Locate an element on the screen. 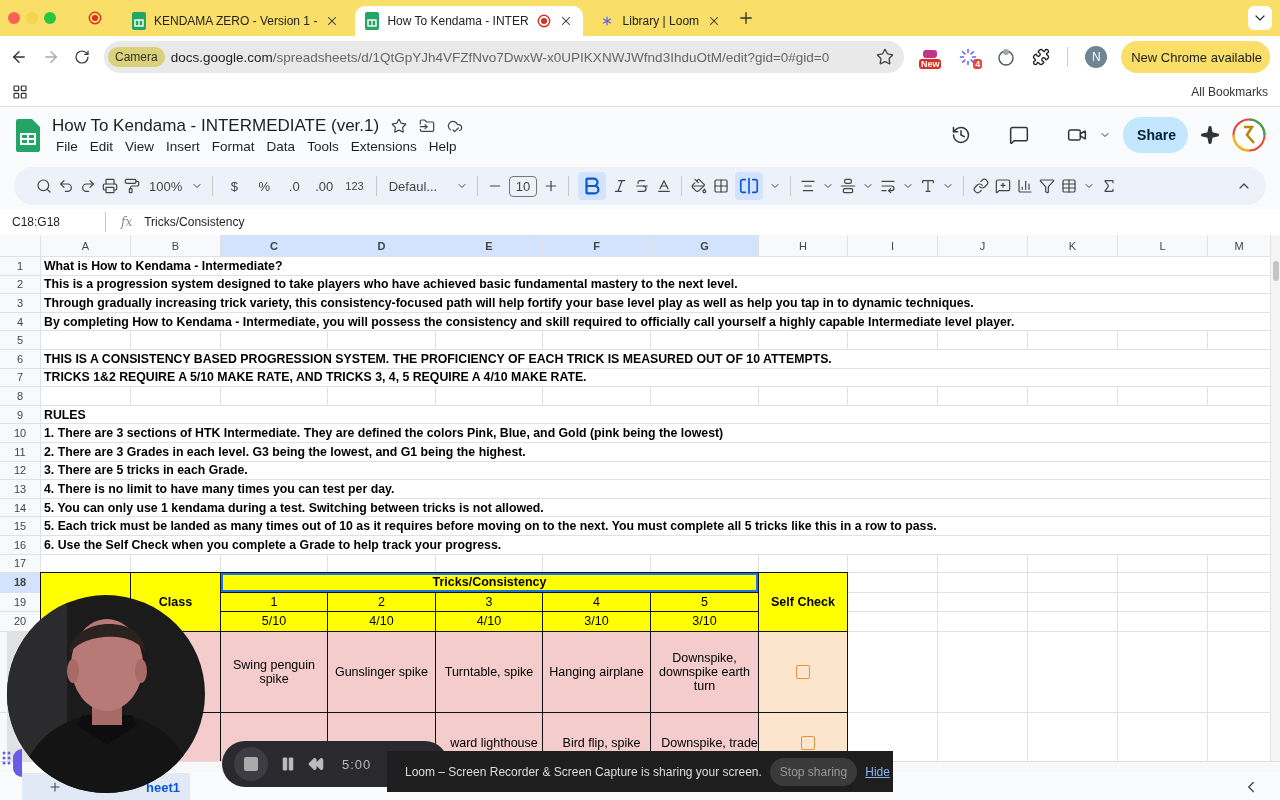 This screenshot has width=1280, height=800. column-header: L is located at coordinates (1162, 245).